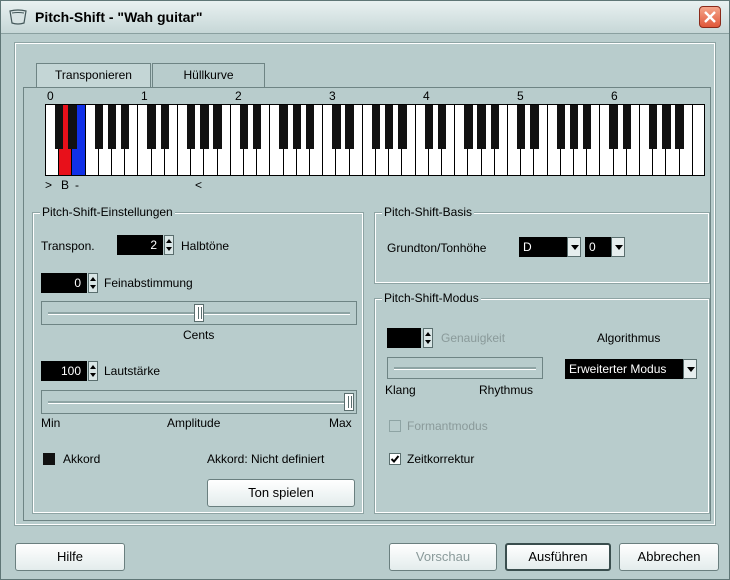  What do you see at coordinates (132, 371) in the screenshot?
I see `volume-label: Lautstärke` at bounding box center [132, 371].